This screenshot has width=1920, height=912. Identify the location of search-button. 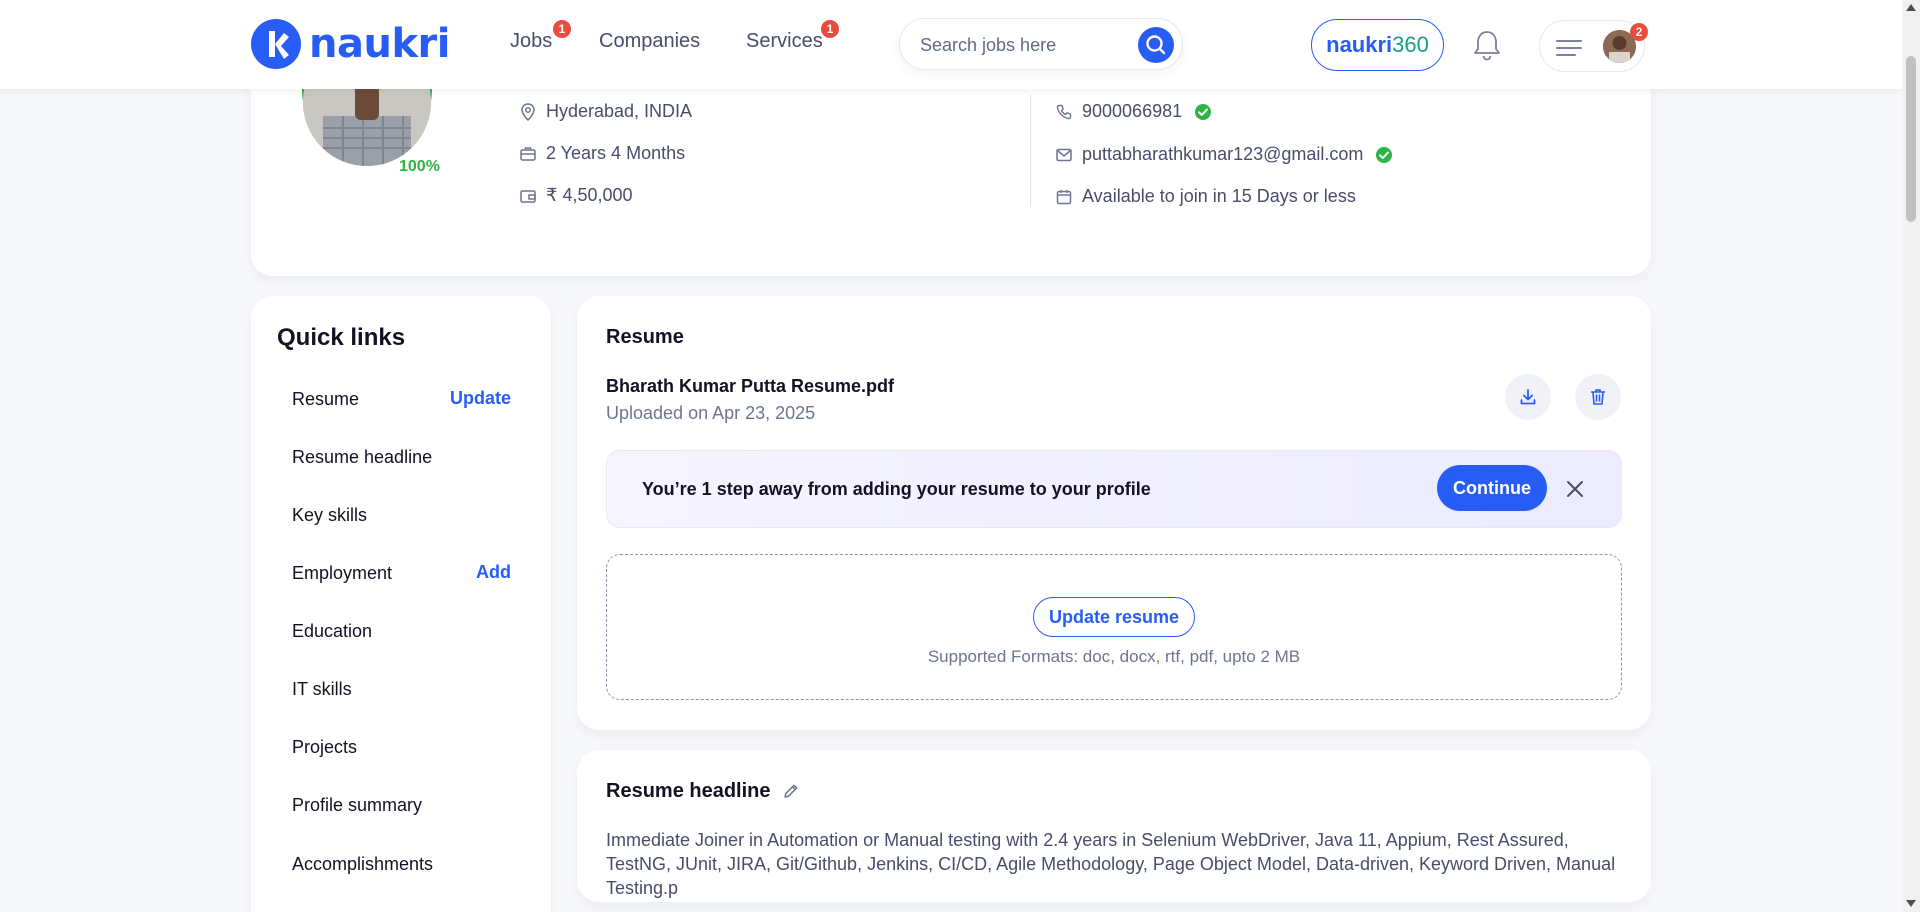
(1156, 45).